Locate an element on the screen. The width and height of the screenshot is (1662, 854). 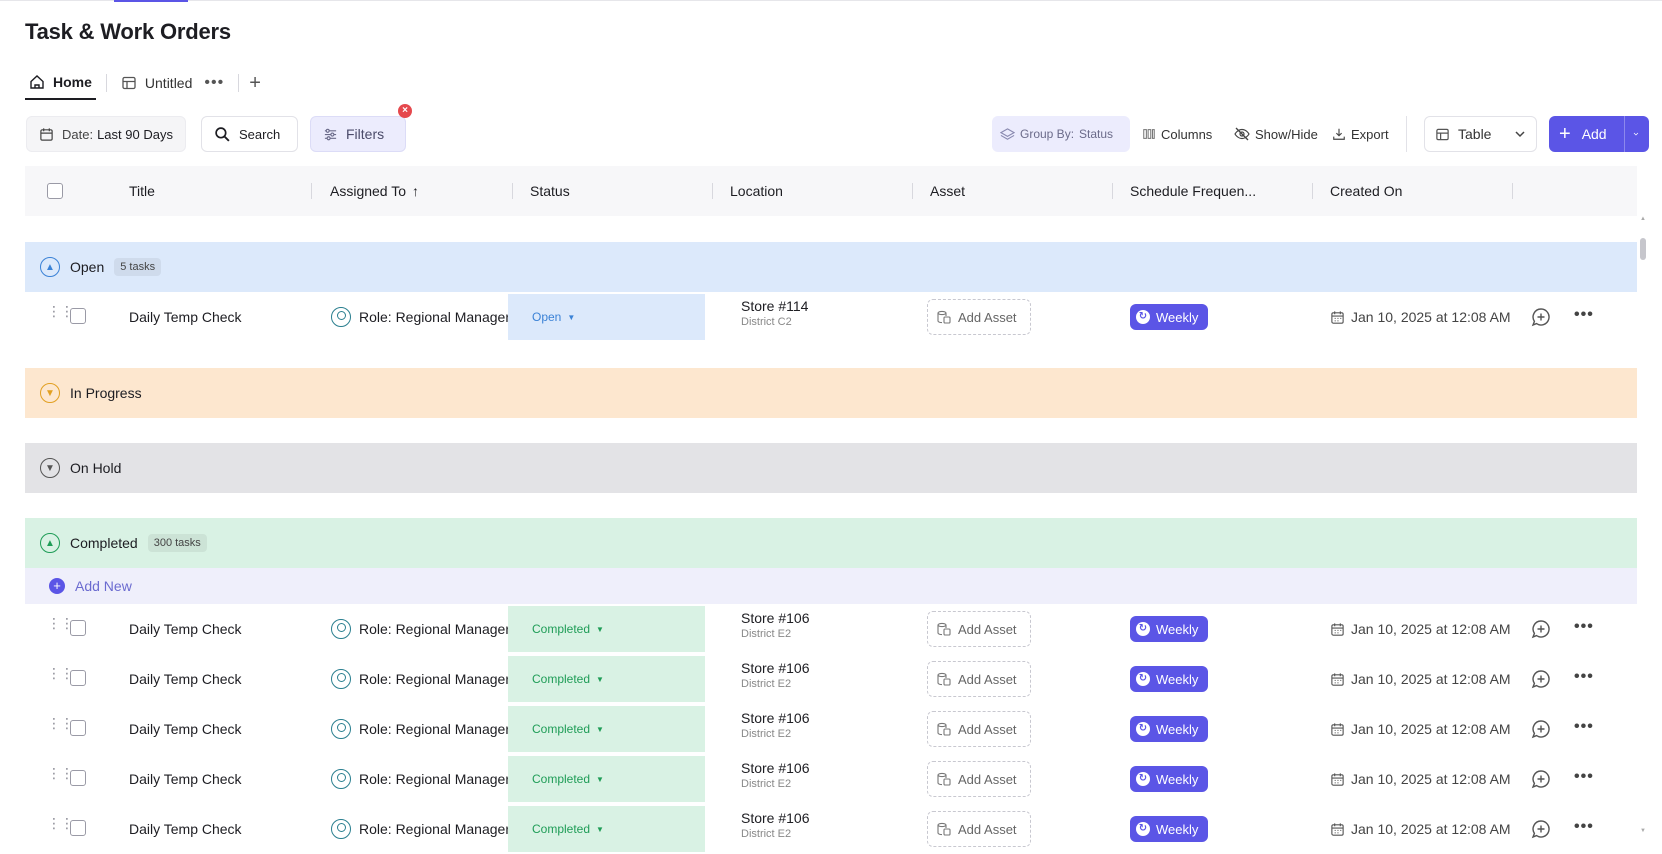
column-header-title: Title is located at coordinates (220, 191).